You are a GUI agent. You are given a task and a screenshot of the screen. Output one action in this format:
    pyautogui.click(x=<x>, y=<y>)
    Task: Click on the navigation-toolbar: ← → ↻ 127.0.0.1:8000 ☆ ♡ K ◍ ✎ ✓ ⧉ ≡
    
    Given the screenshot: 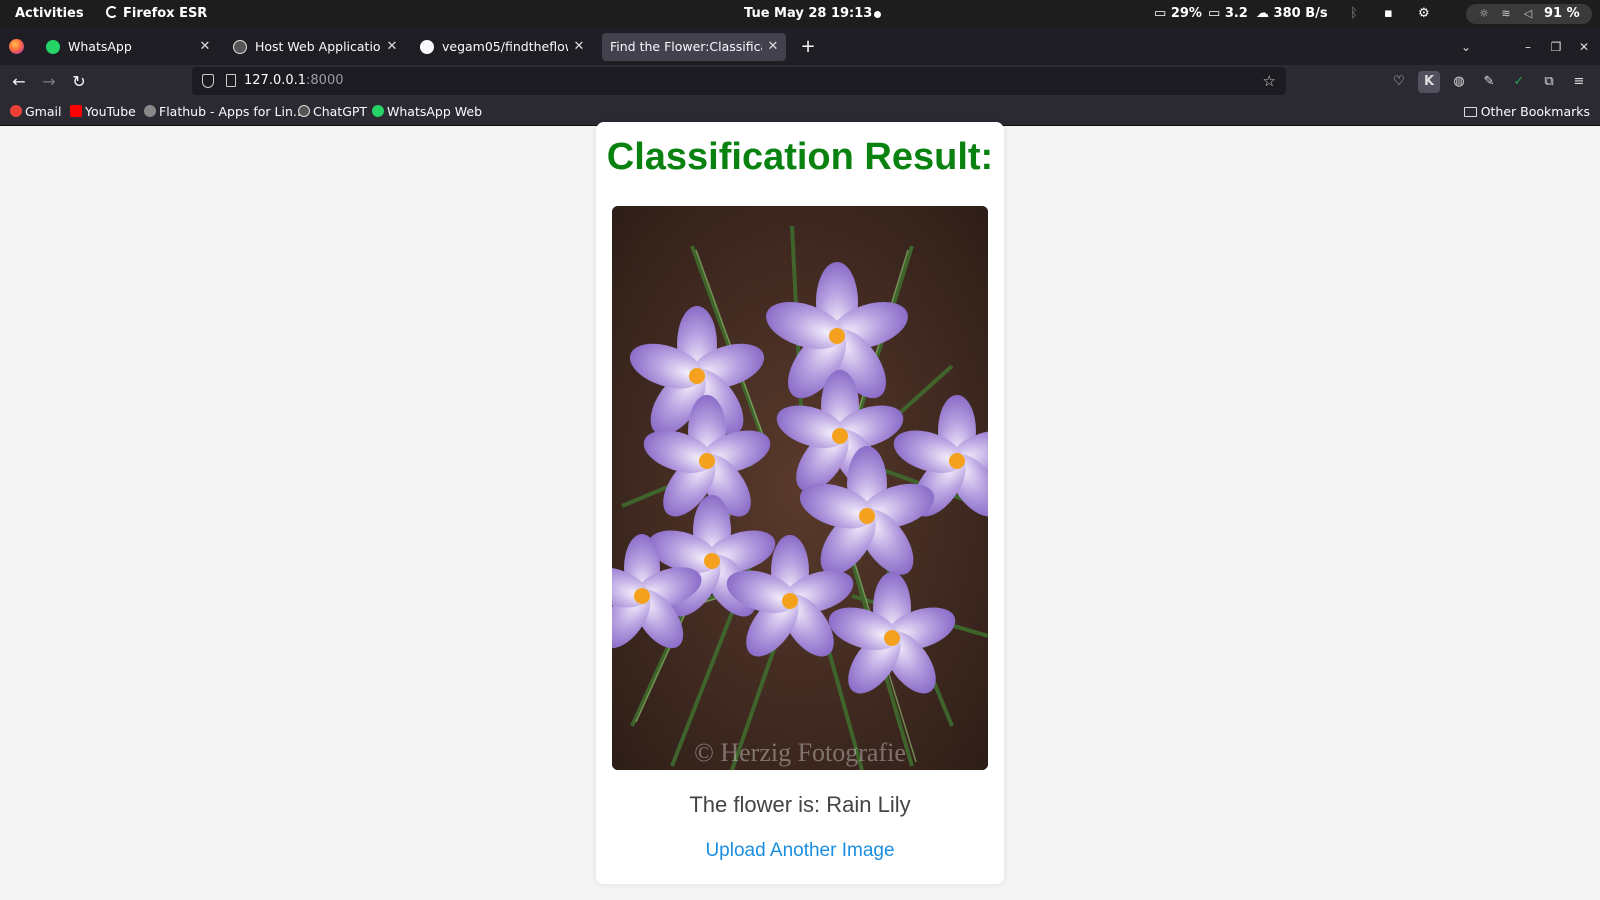 What is the action you would take?
    pyautogui.click(x=800, y=81)
    